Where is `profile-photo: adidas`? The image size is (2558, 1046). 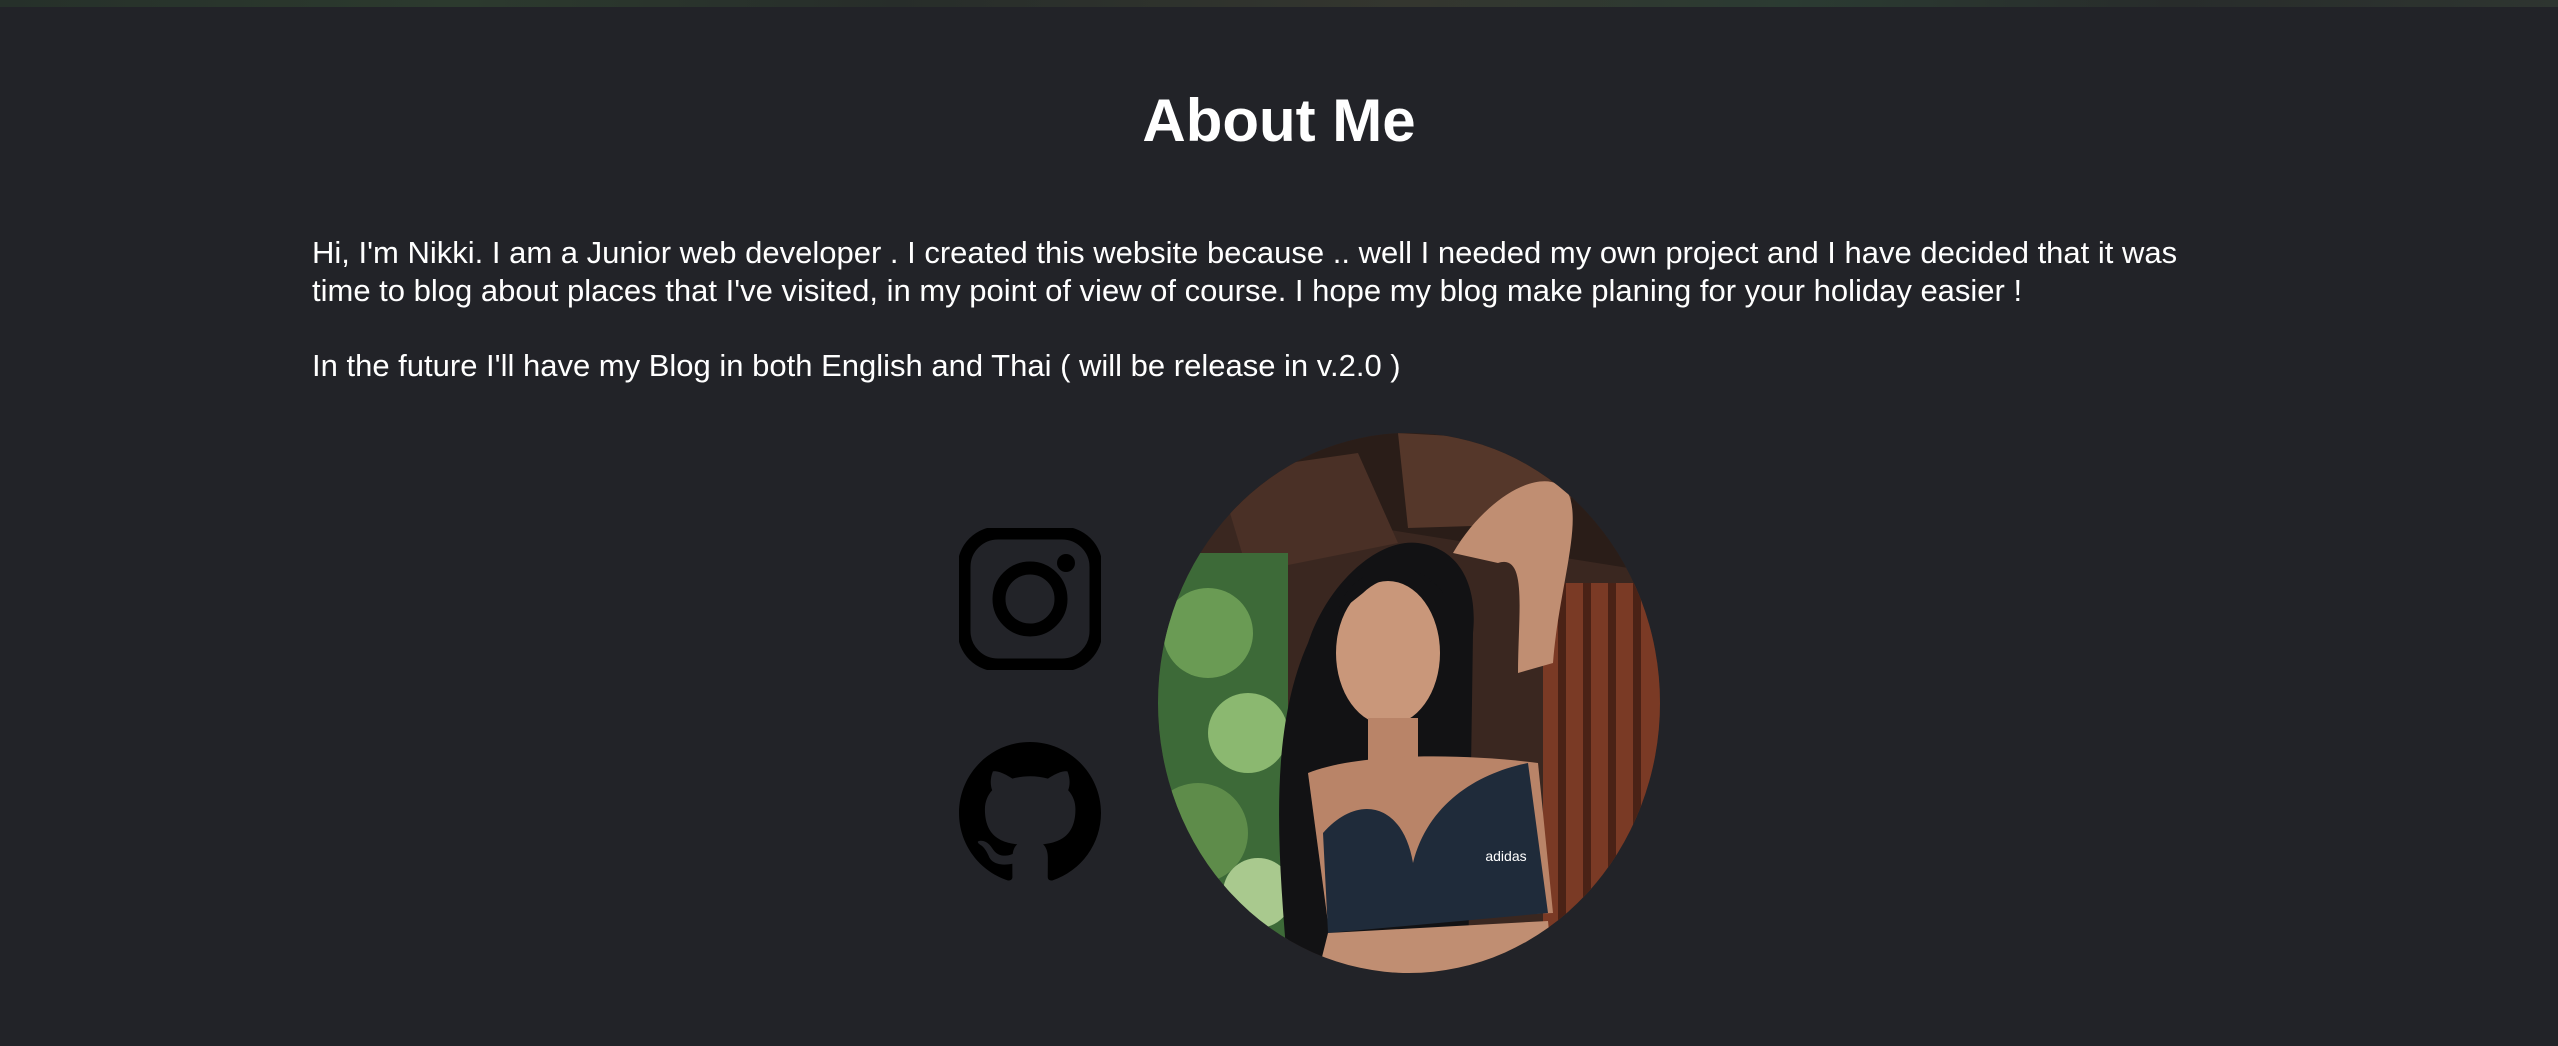 profile-photo: adidas is located at coordinates (1409, 703).